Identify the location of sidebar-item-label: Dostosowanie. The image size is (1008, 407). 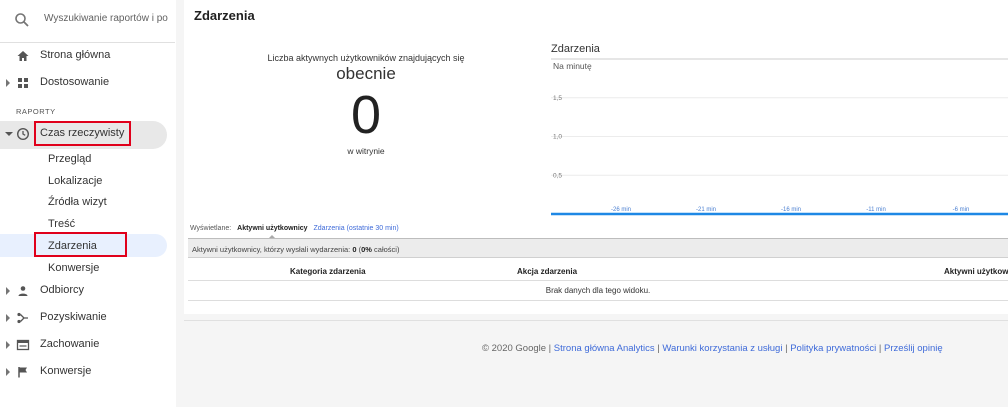
(75, 82).